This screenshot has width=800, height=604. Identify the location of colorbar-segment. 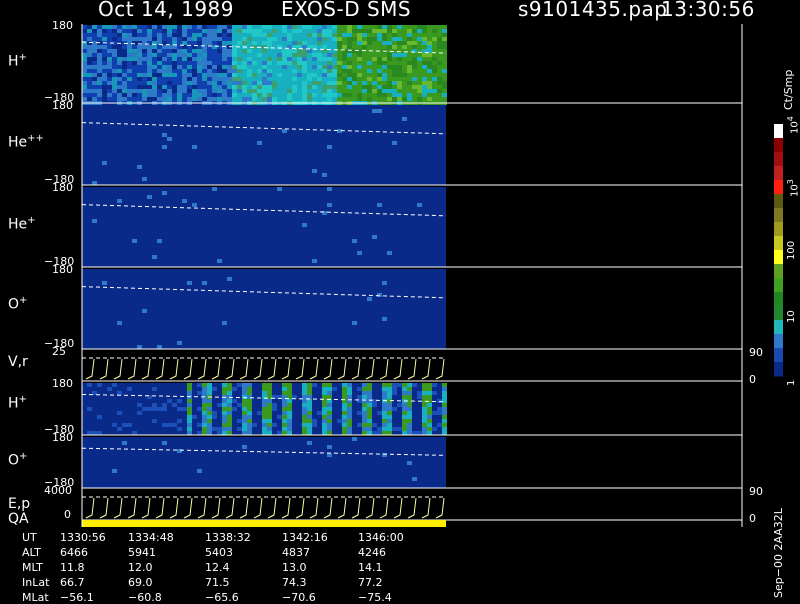
(778, 243).